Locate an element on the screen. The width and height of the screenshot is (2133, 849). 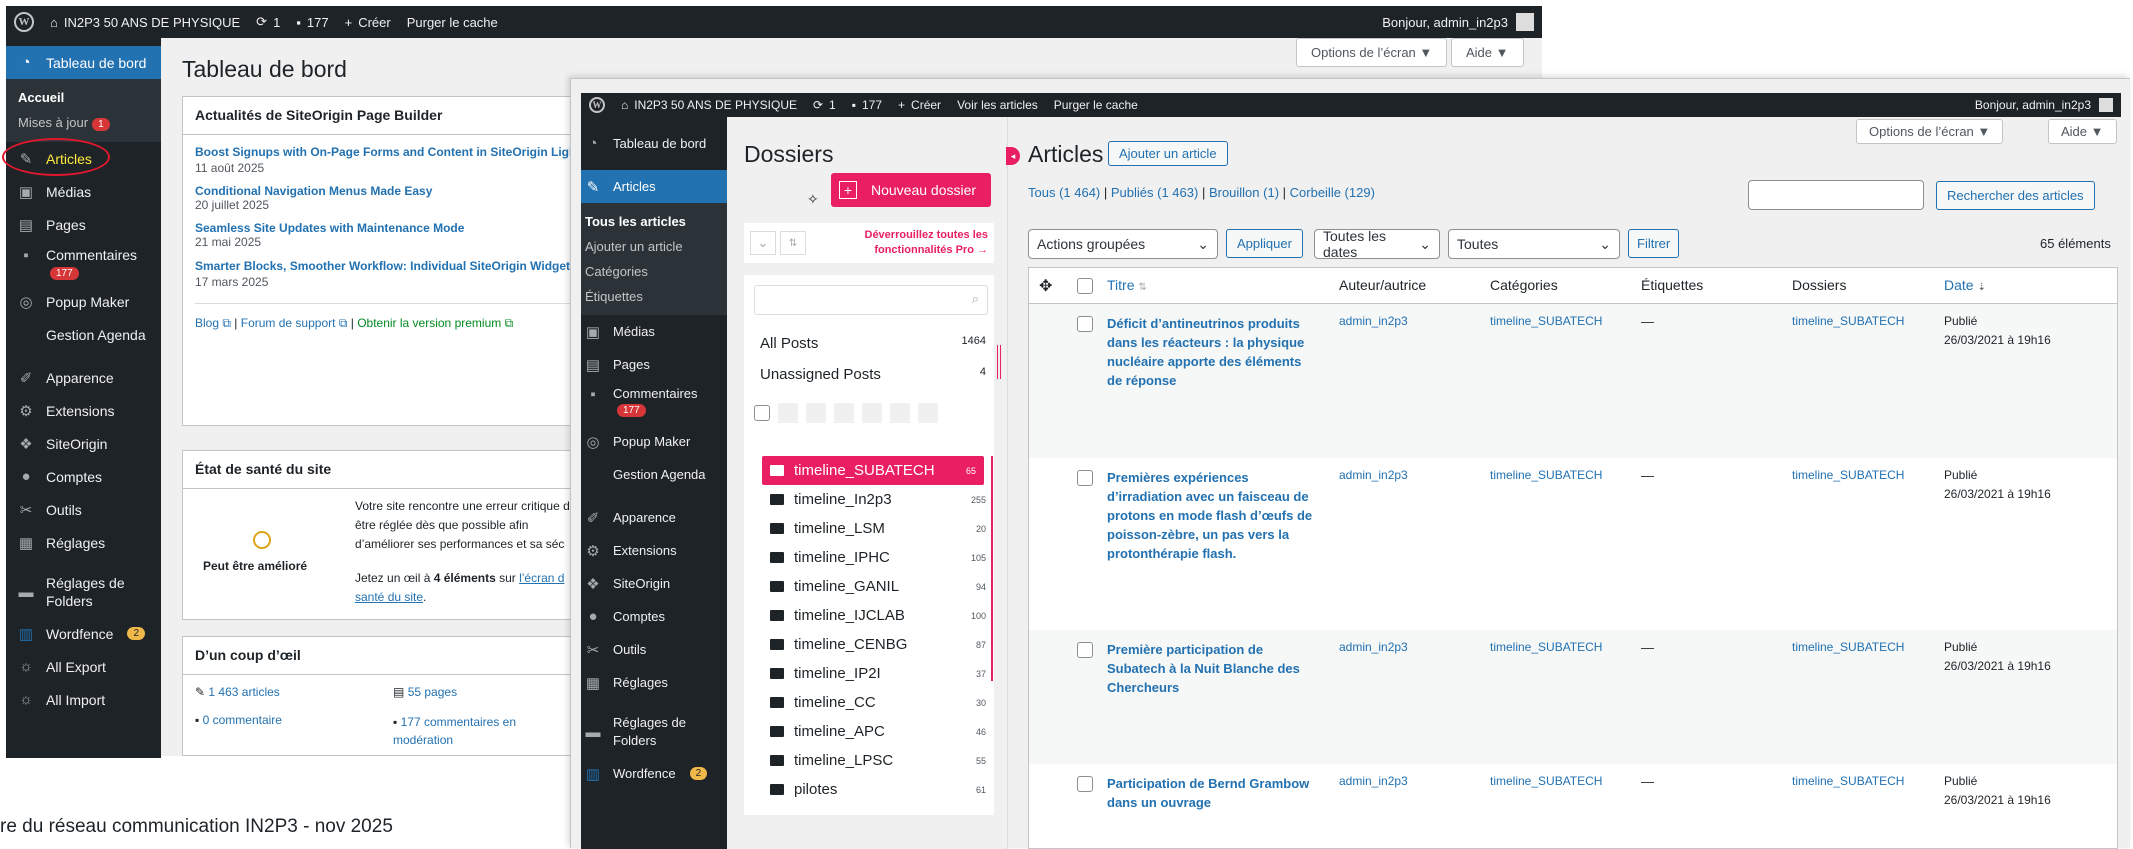
menu-media: ▣ Médias is located at coordinates (83, 191).